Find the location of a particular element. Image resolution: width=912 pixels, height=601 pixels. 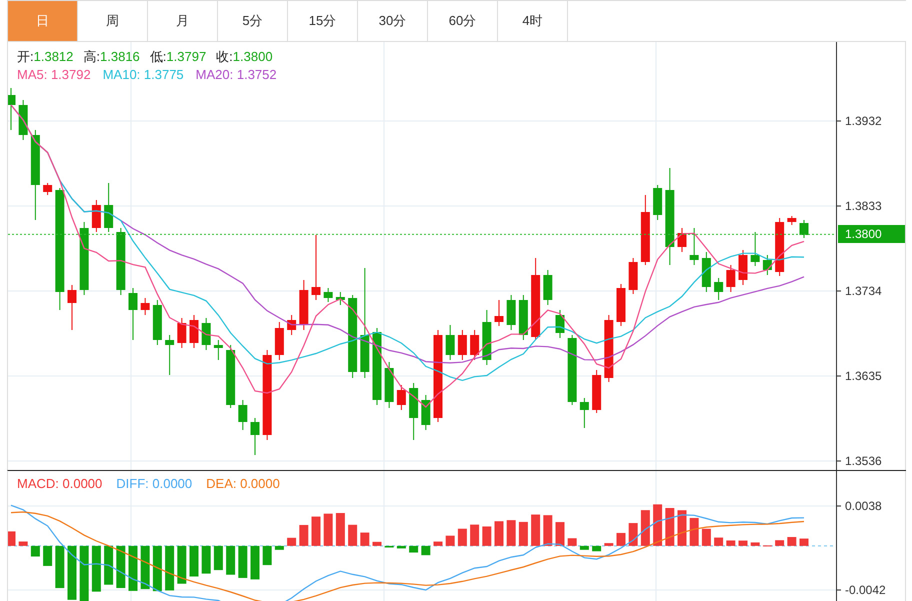

legend-label: 开: is located at coordinates (25, 56).